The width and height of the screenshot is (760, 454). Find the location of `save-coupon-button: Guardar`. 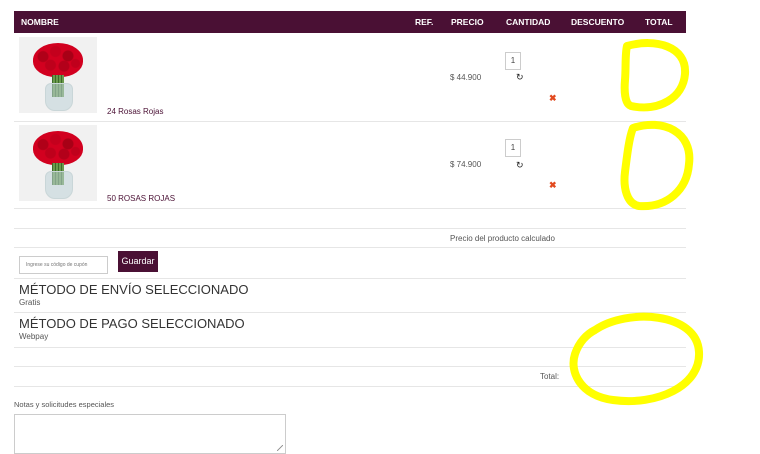

save-coupon-button: Guardar is located at coordinates (138, 261).